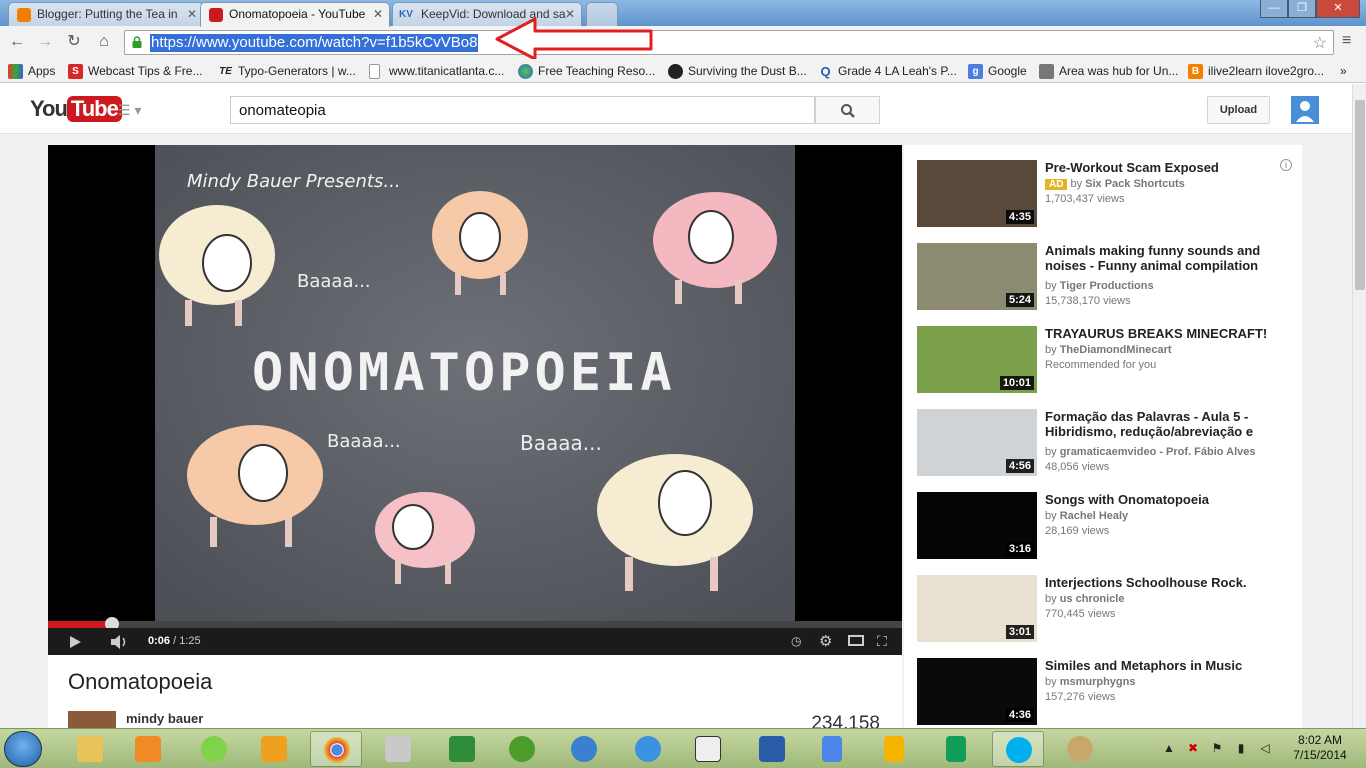 Image resolution: width=1366 pixels, height=768 pixels. Describe the element at coordinates (1135, 184) in the screenshot. I see `related-channel-link: Six Pack Shortcuts` at that location.